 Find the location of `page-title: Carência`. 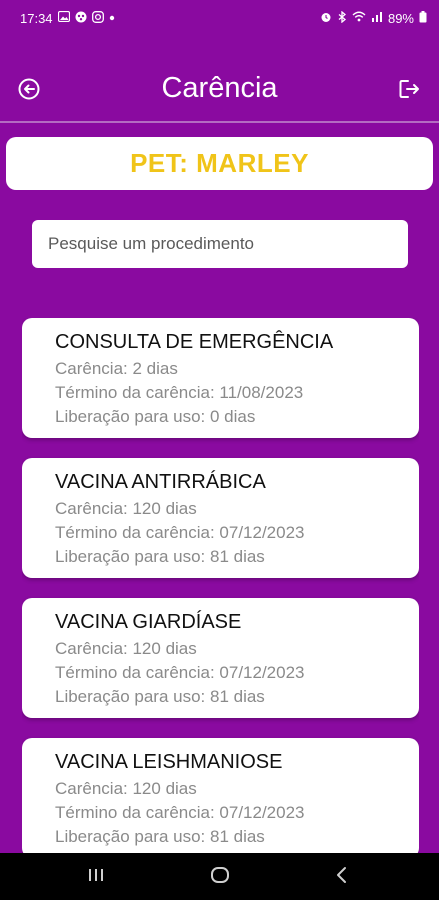

page-title: Carência is located at coordinates (219, 88).